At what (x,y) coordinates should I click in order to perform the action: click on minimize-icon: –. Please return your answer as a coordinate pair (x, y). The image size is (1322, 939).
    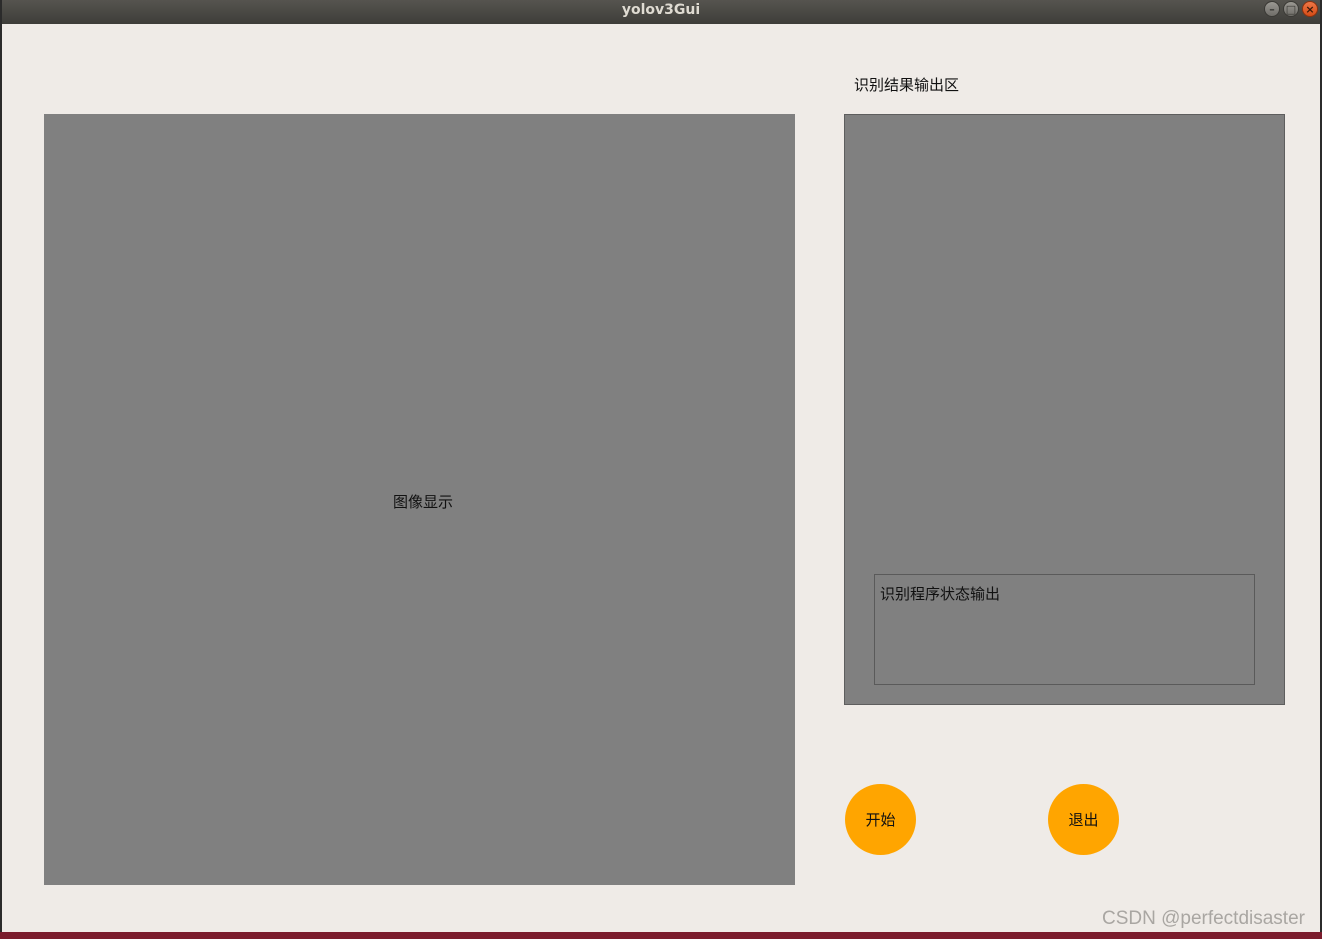
    Looking at the image, I should click on (1272, 9).